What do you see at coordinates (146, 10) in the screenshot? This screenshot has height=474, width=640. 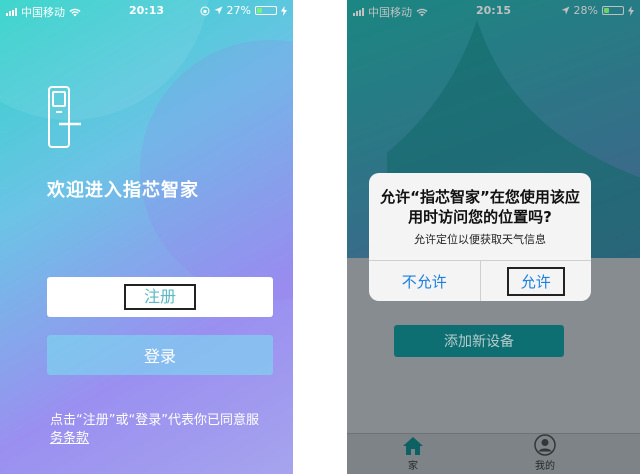 I see `status-bar: 中国移动 20:13 27%` at bounding box center [146, 10].